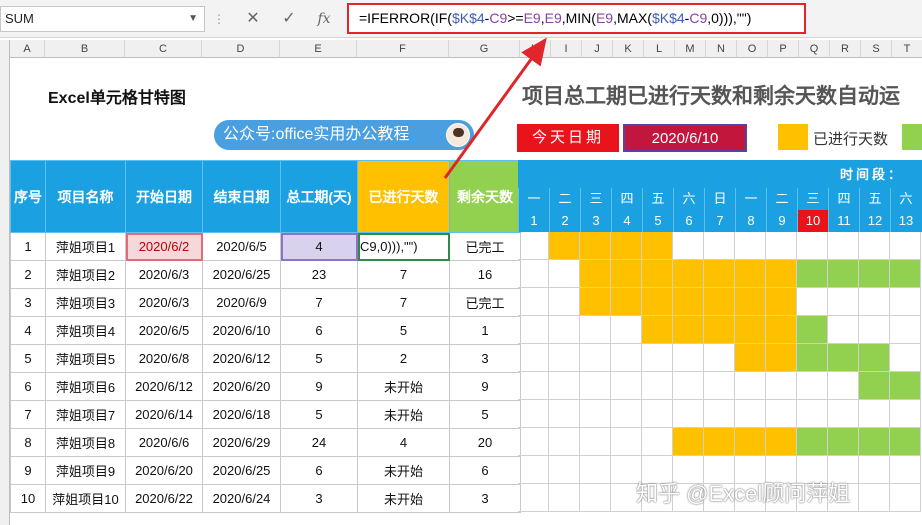  What do you see at coordinates (907, 49) in the screenshot?
I see `column-header-t: T` at bounding box center [907, 49].